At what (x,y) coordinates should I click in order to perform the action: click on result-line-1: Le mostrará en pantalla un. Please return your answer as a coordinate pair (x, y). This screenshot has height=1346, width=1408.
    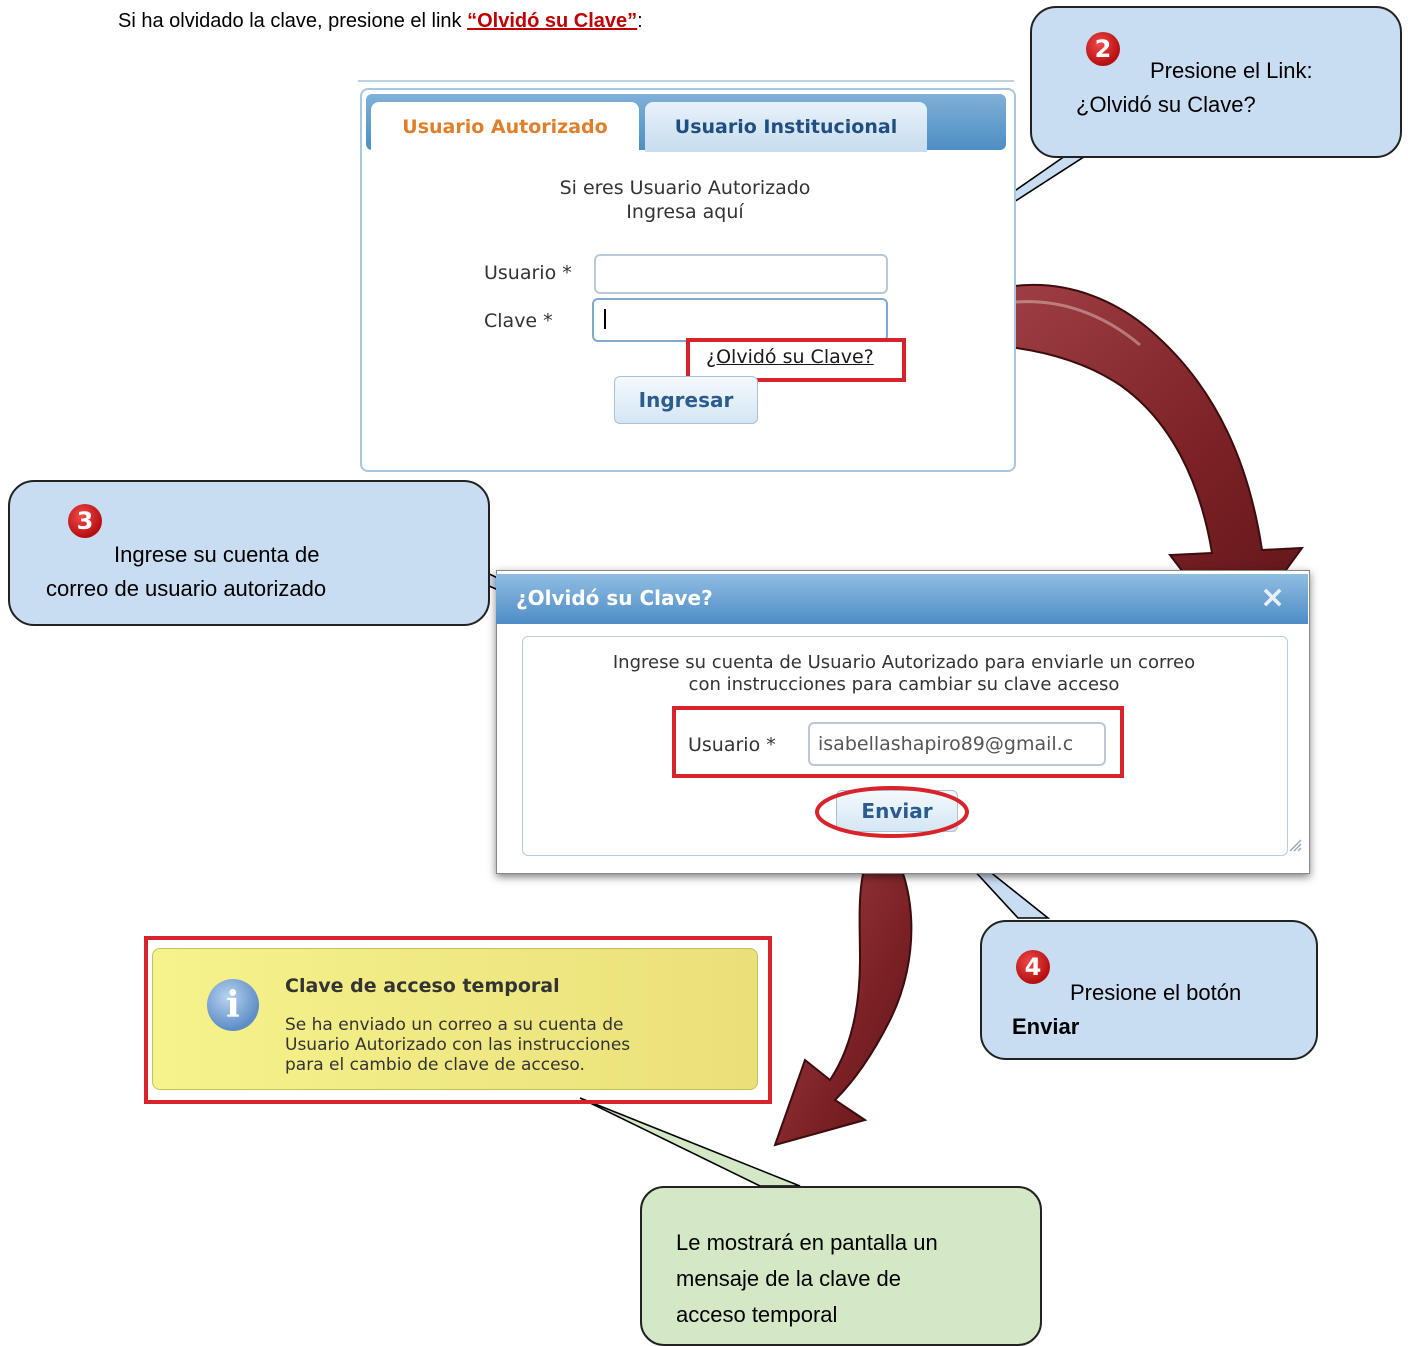
    Looking at the image, I should click on (807, 1242).